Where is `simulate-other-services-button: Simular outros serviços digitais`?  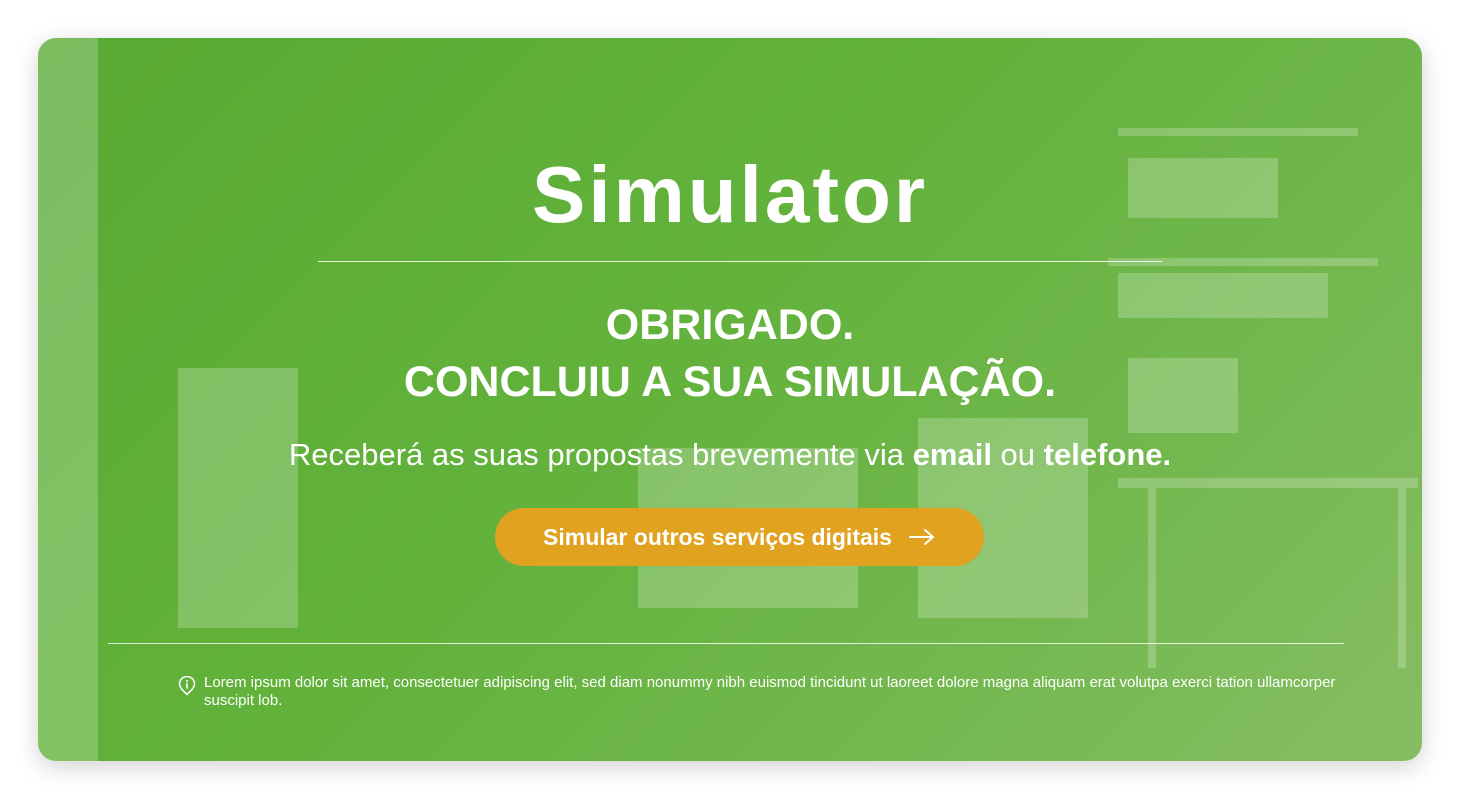 simulate-other-services-button: Simular outros serviços digitais is located at coordinates (739, 537).